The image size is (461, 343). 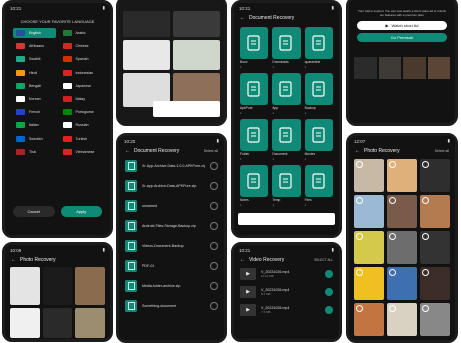 I want to click on language-option: Japanese, so click(x=81, y=86).